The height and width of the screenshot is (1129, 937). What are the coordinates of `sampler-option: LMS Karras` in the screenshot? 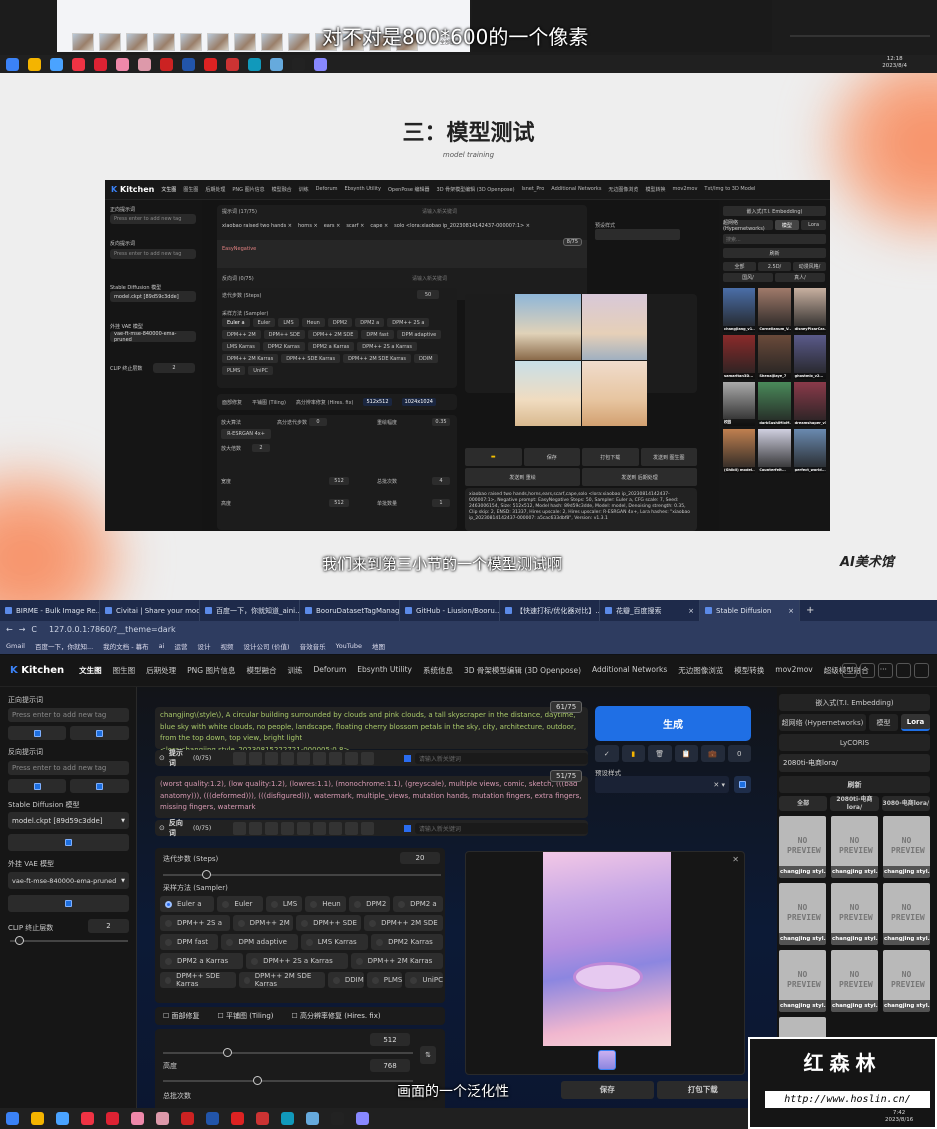 It's located at (334, 942).